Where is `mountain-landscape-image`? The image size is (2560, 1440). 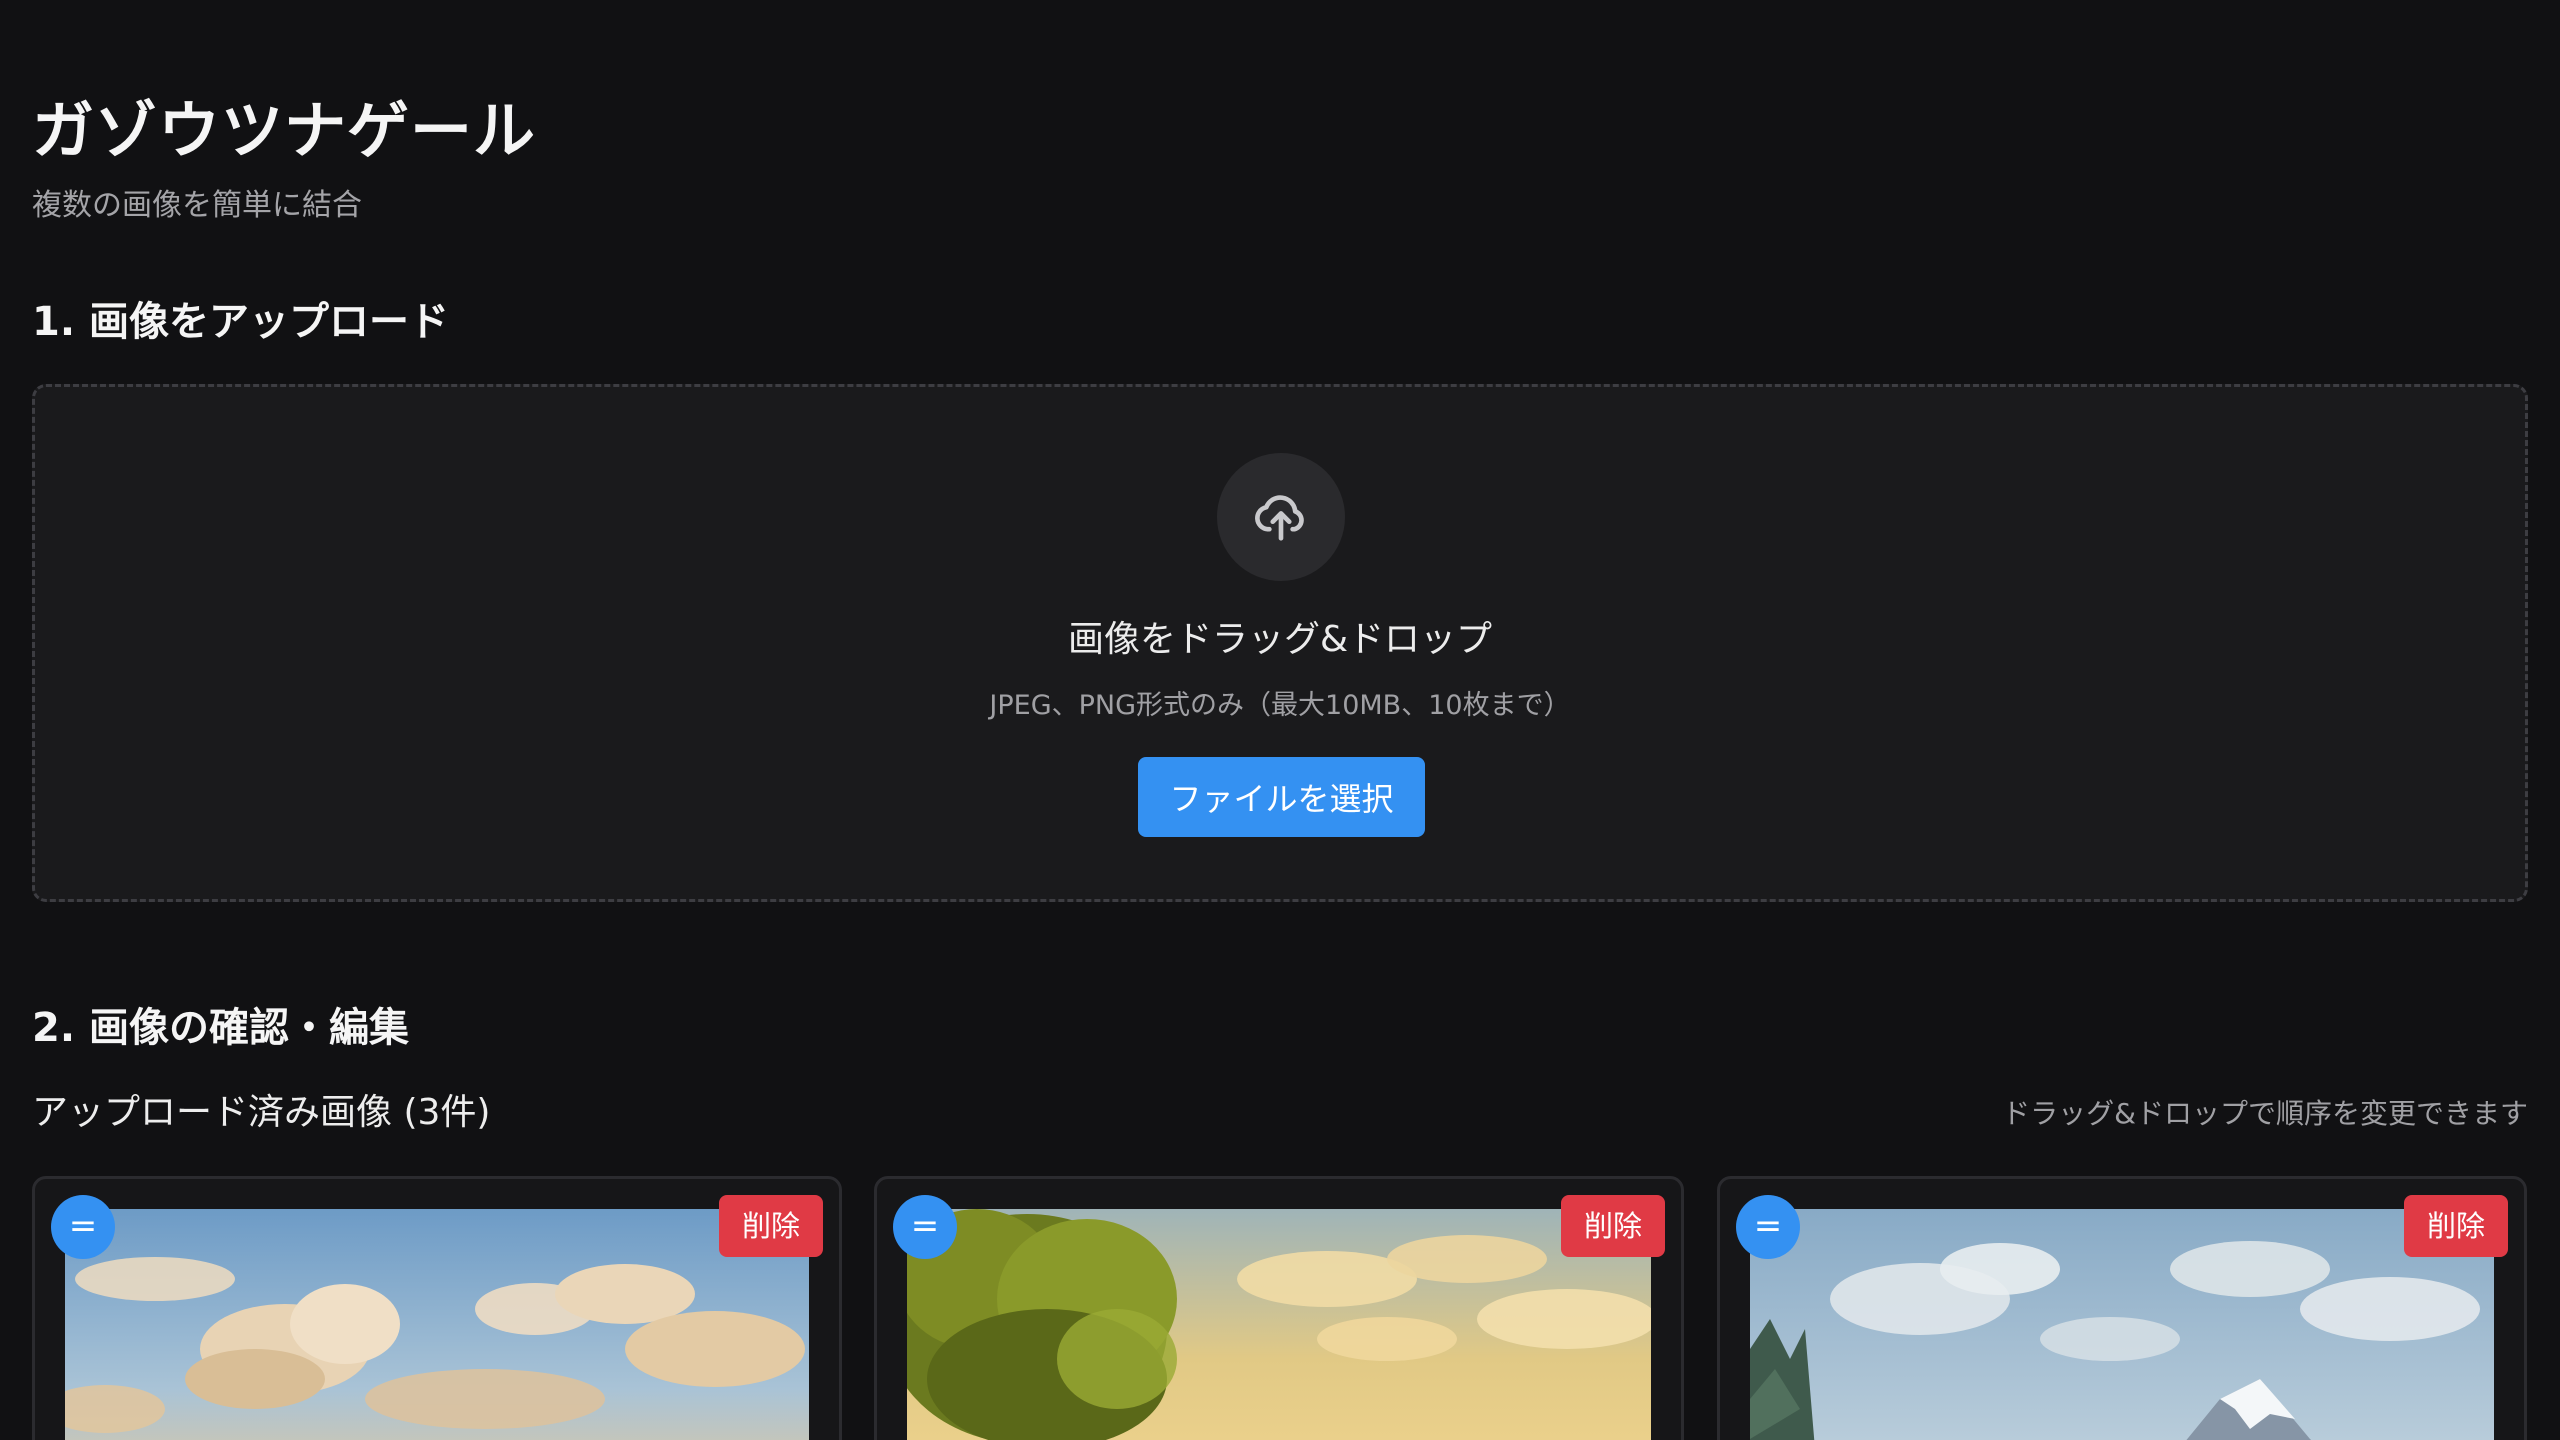 mountain-landscape-image is located at coordinates (2122, 1324).